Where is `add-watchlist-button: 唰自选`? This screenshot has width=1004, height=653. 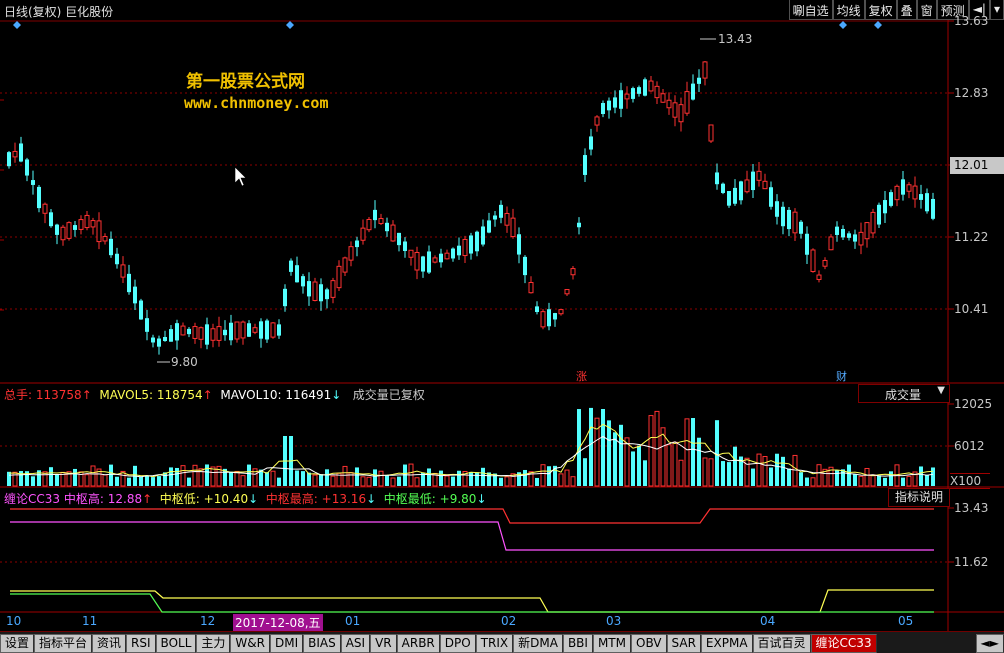
add-watchlist-button: 唰自选 is located at coordinates (810, 10).